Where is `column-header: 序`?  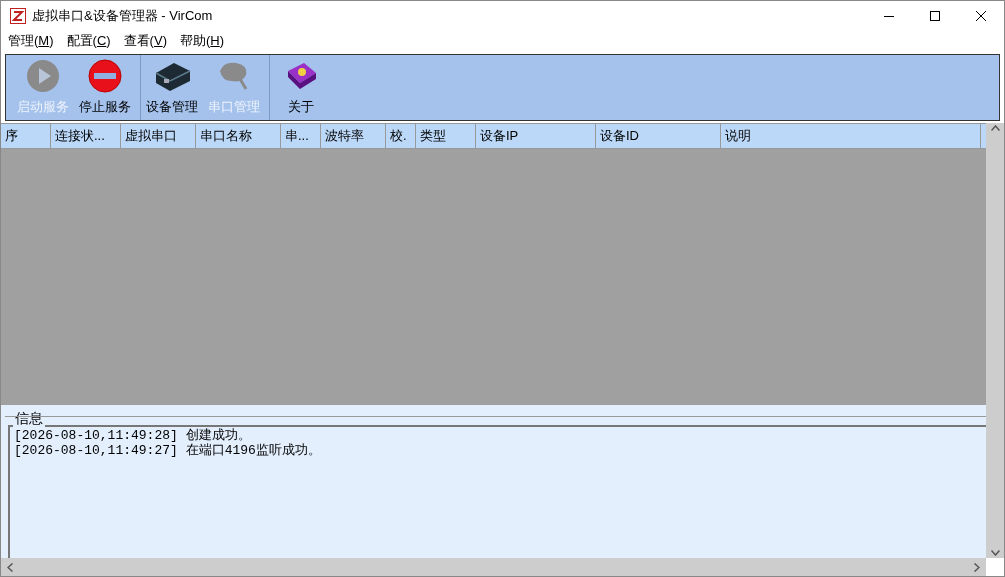 column-header: 序 is located at coordinates (26, 136).